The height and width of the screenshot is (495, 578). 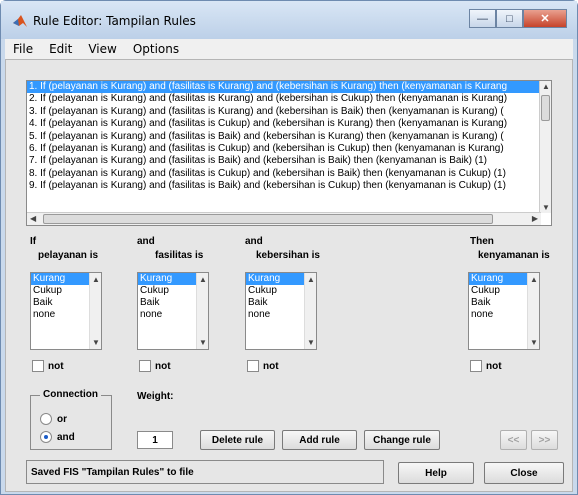 What do you see at coordinates (62, 419) in the screenshot?
I see `or-label: or` at bounding box center [62, 419].